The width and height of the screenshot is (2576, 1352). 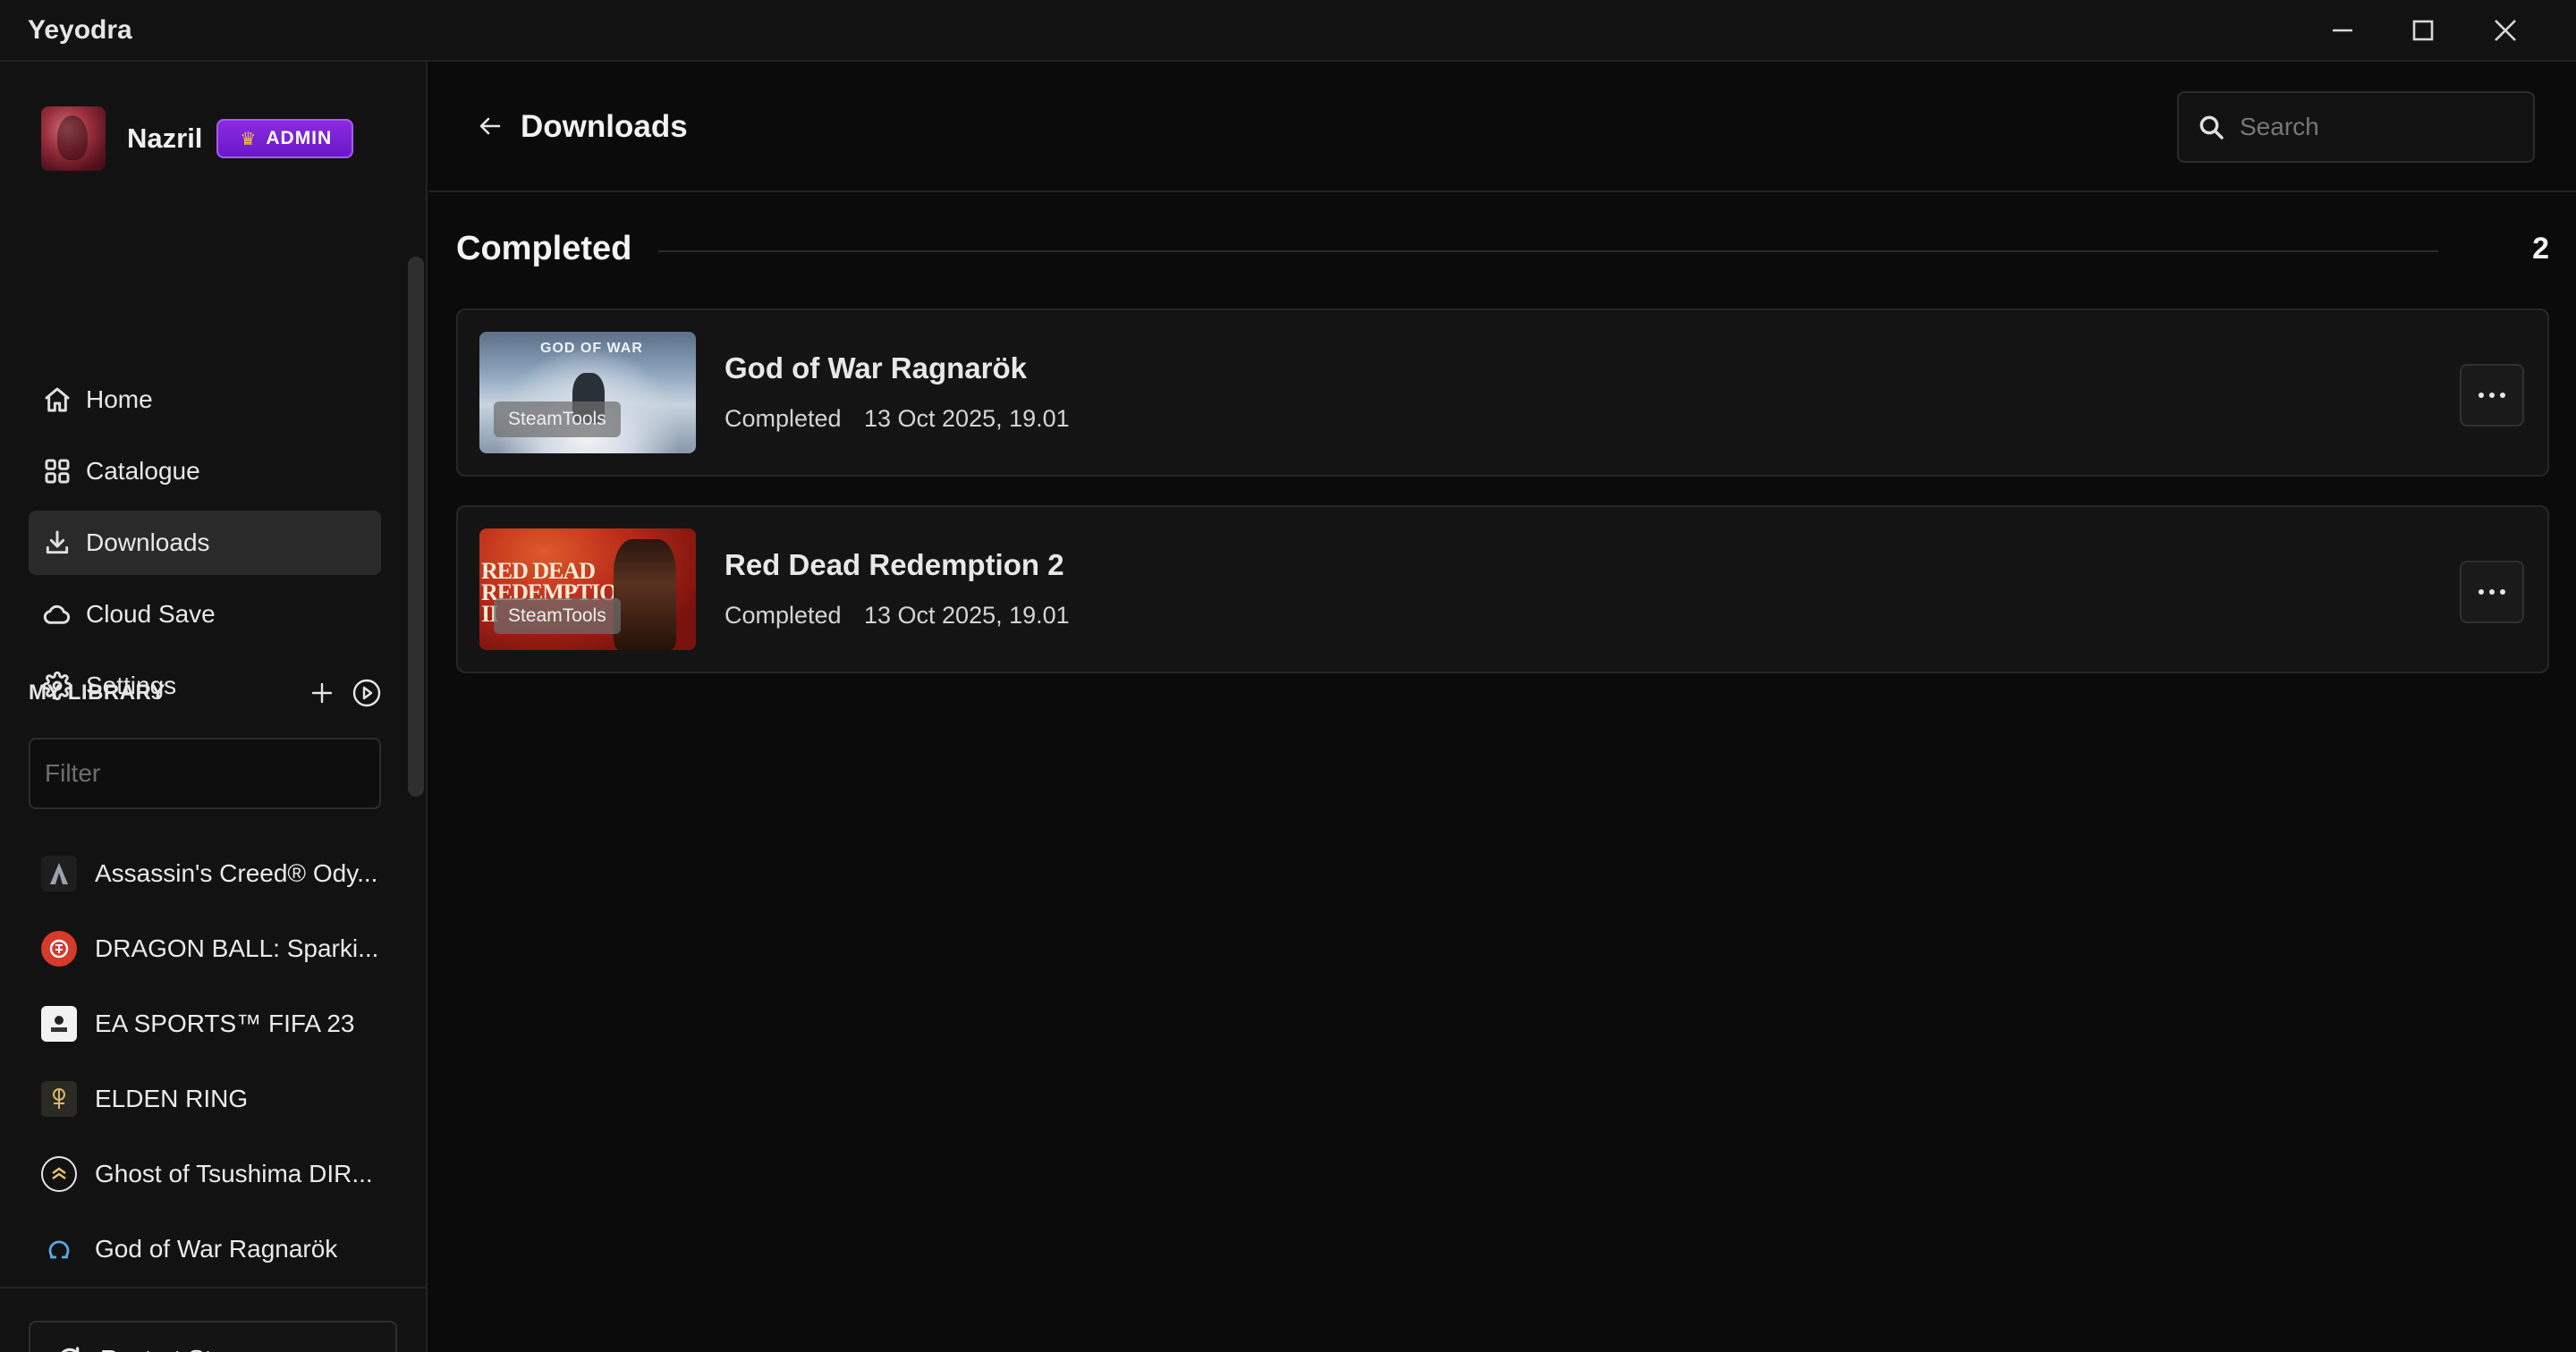 I want to click on completed-section-header: Completed 2, so click(x=1502, y=249).